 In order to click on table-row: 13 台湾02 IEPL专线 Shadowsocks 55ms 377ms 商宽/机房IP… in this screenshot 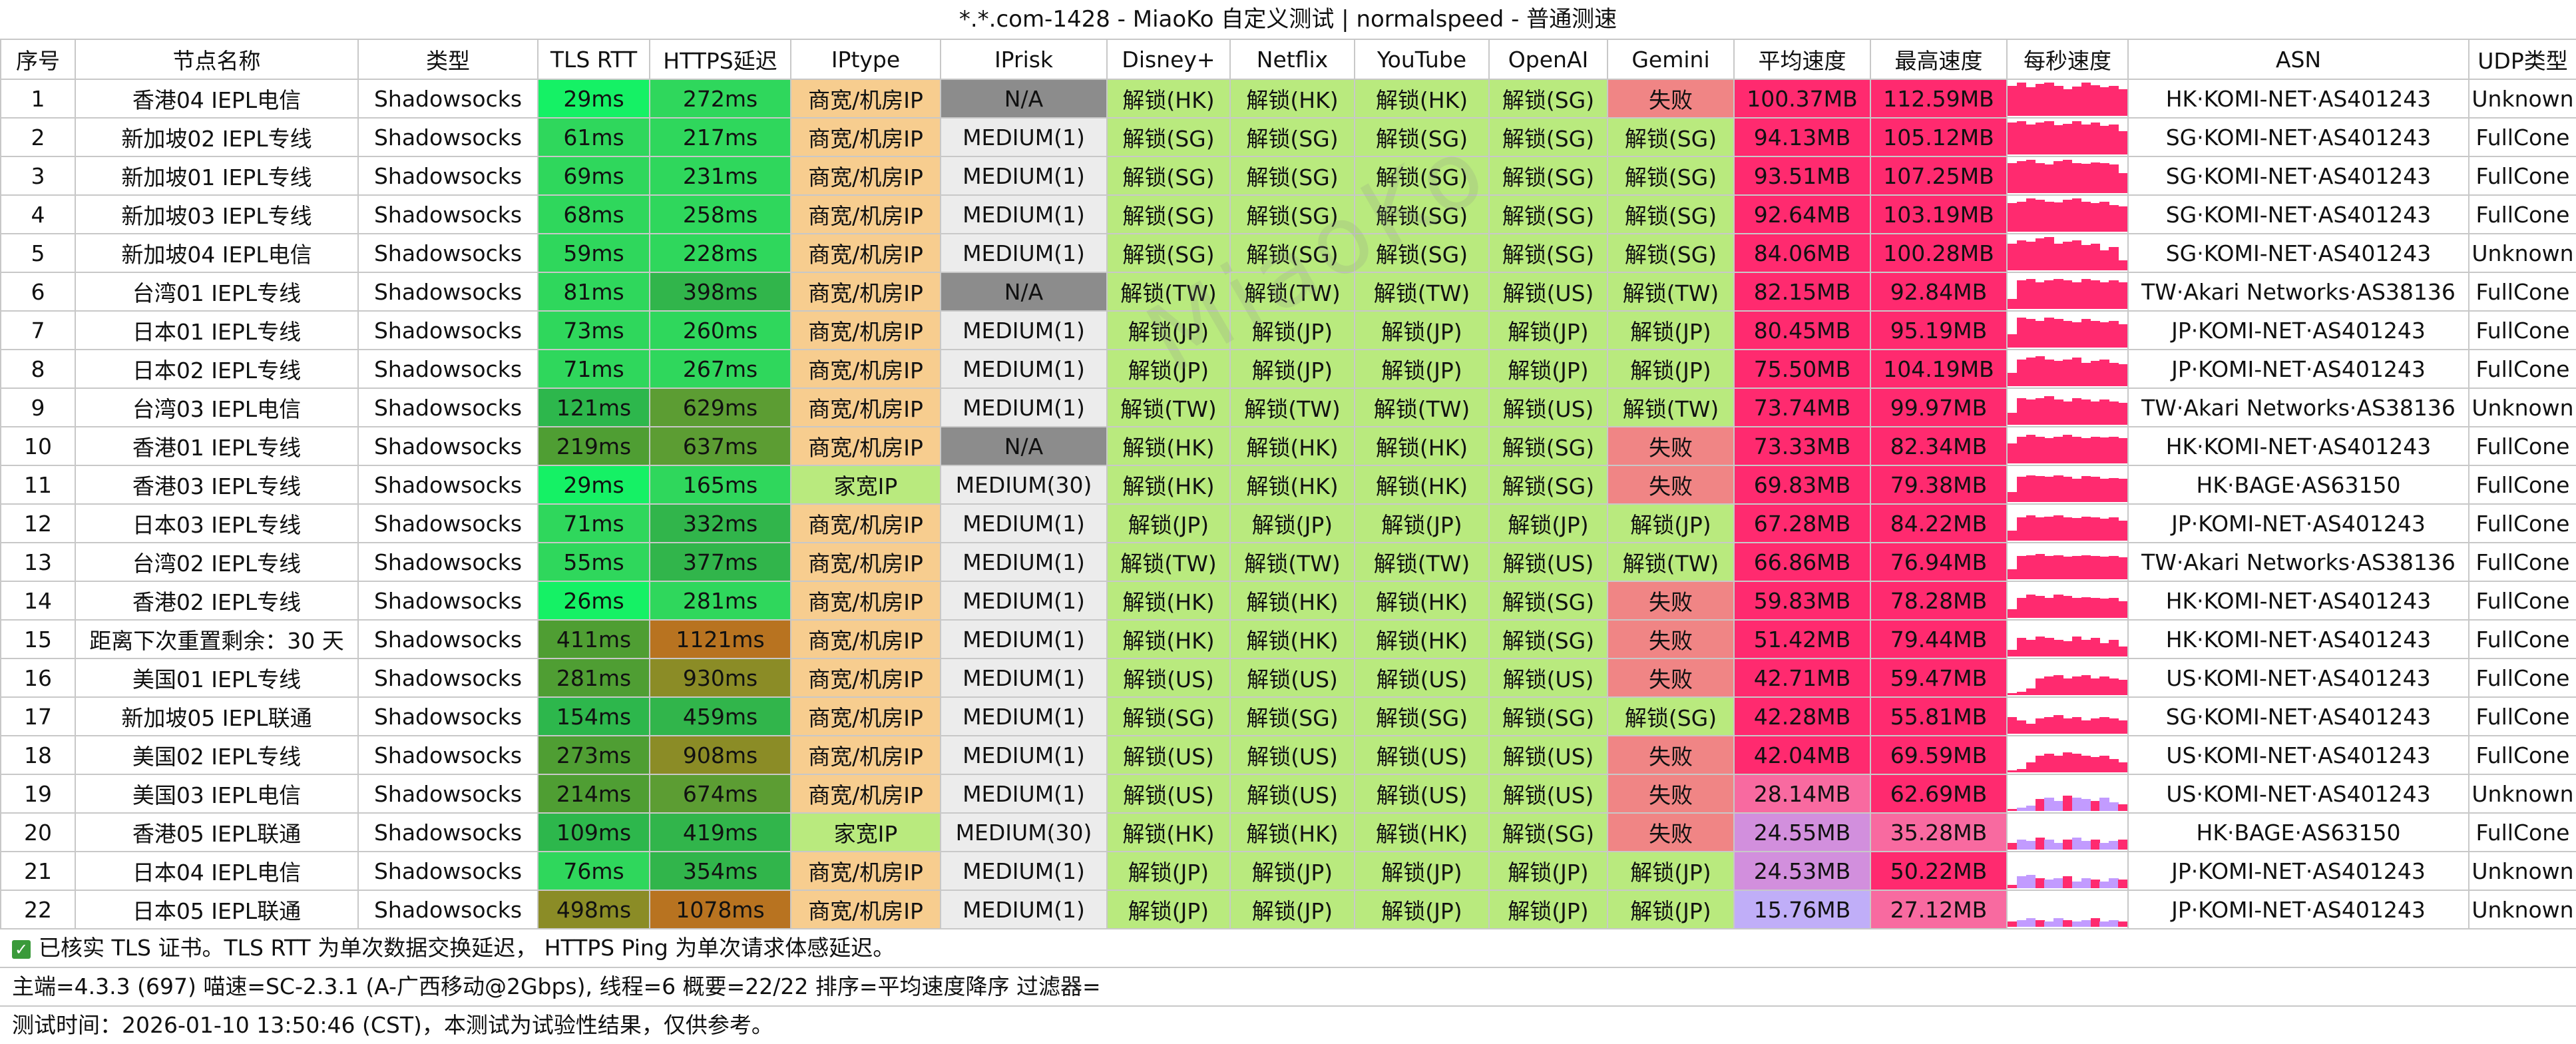, I will do `click(1288, 562)`.